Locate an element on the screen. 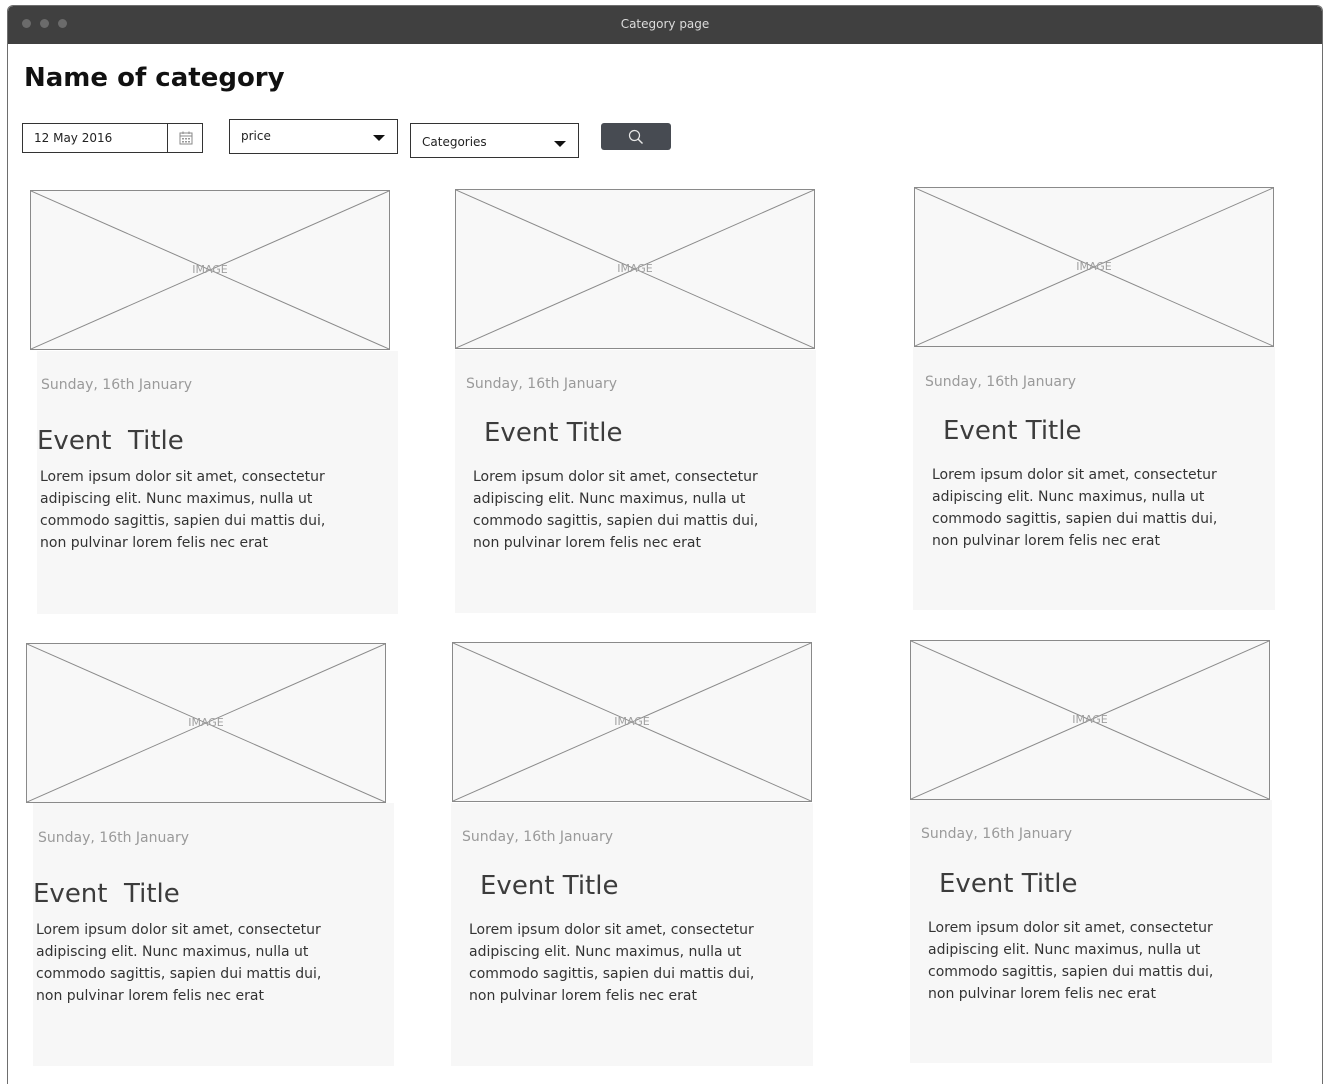 This screenshot has height=1084, width=1323. window-title: Category page is located at coordinates (665, 24).